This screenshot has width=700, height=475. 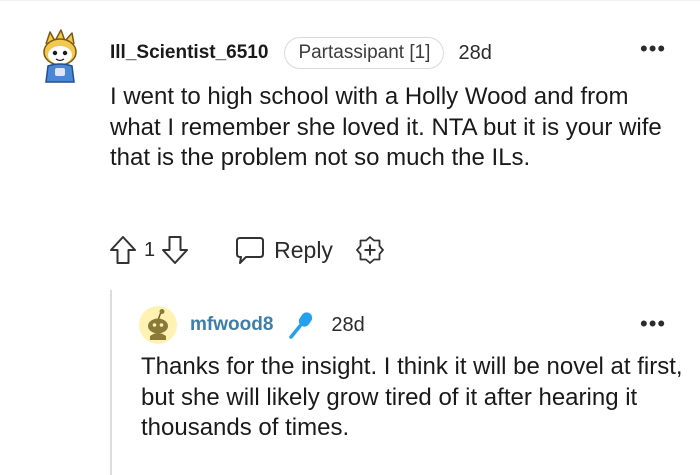 I want to click on reply-label: Reply, so click(x=303, y=249).